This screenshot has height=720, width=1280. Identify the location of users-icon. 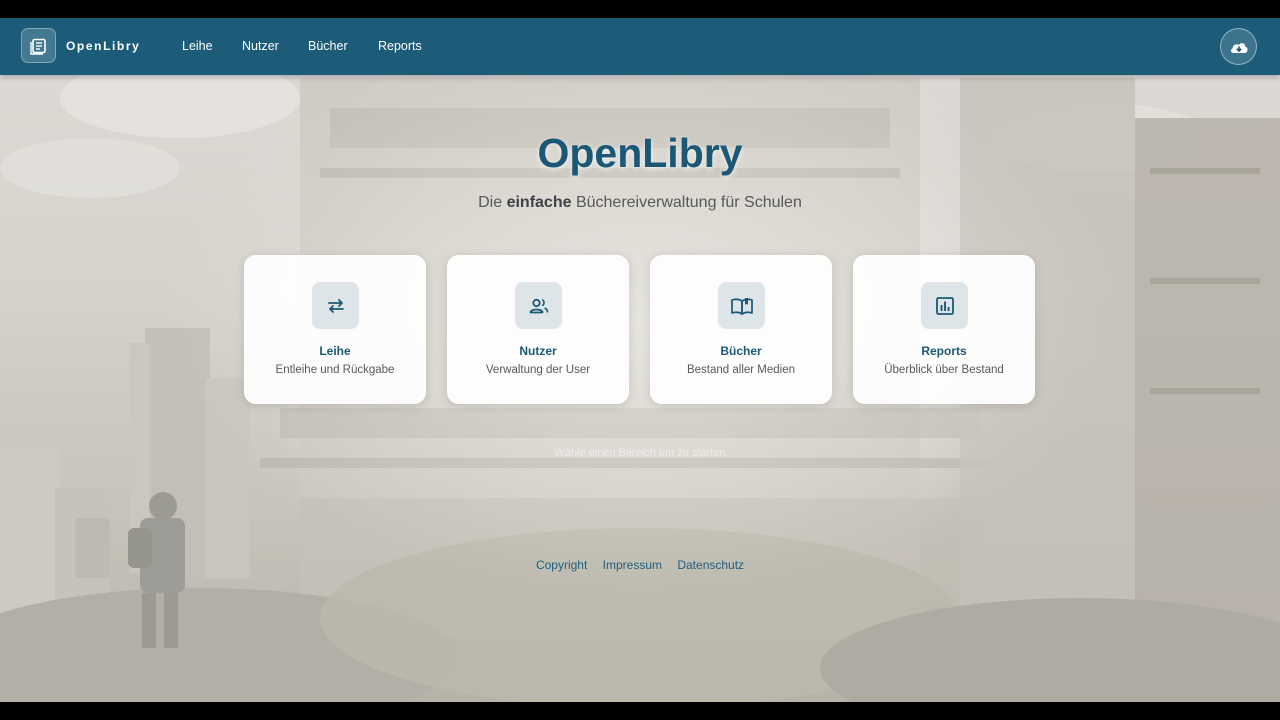
(538, 305).